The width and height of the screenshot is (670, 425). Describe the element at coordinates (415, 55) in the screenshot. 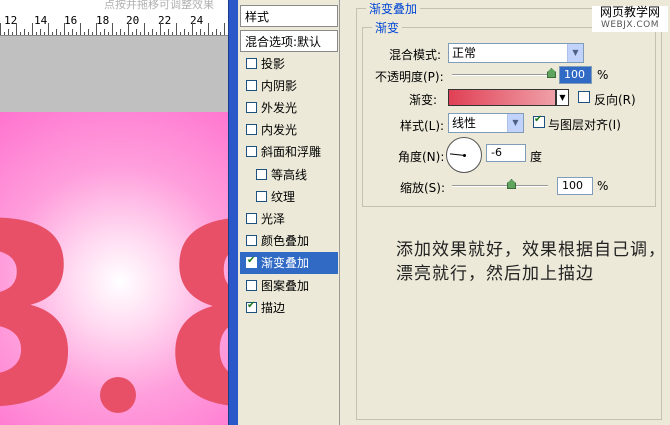

I see `blend-mode-label: 混合模式:` at that location.